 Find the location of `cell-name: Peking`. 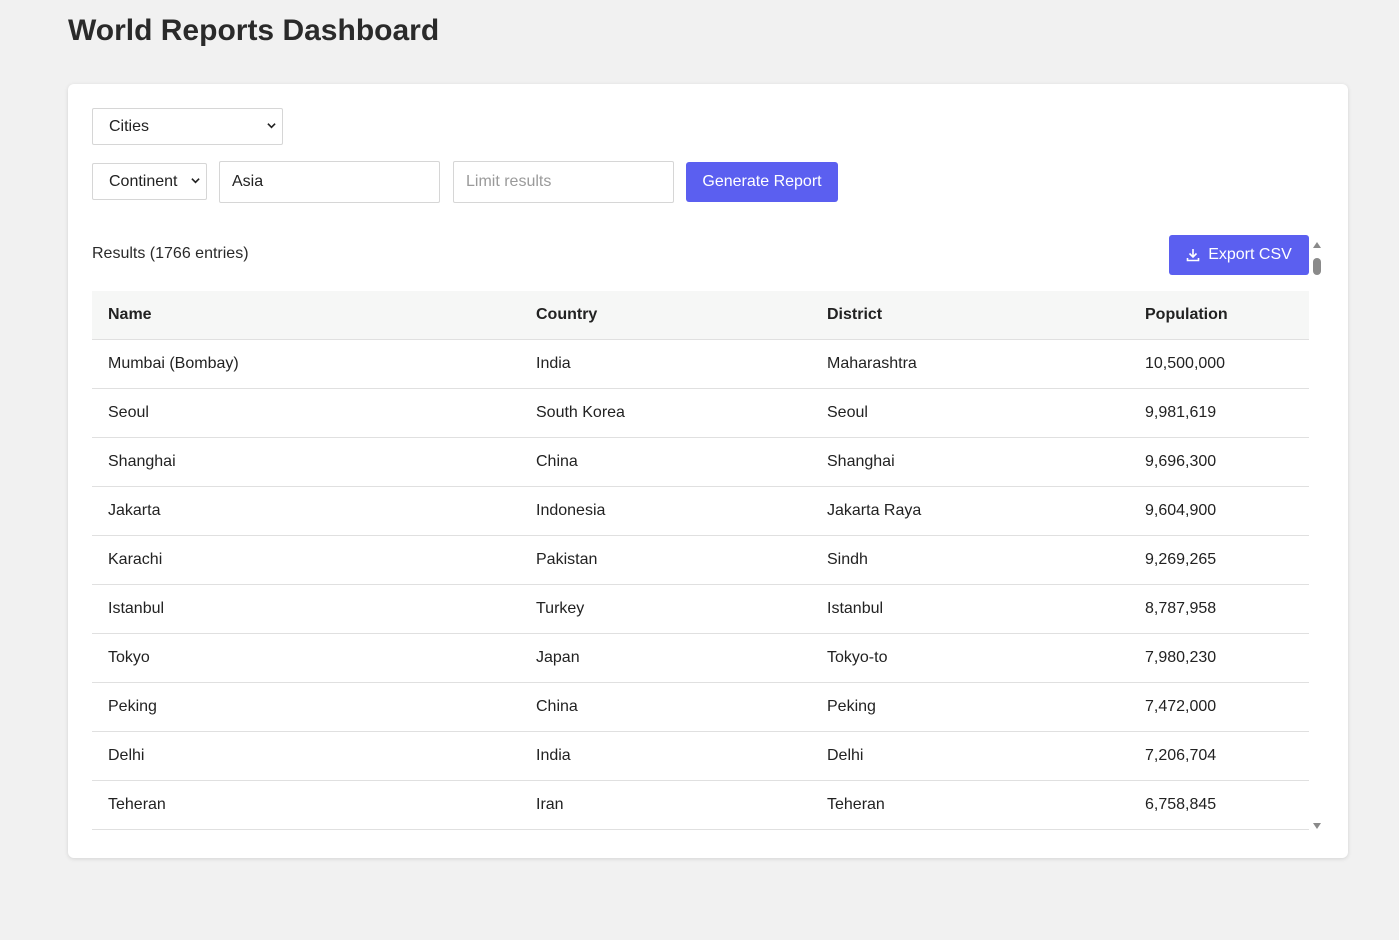

cell-name: Peking is located at coordinates (306, 707).